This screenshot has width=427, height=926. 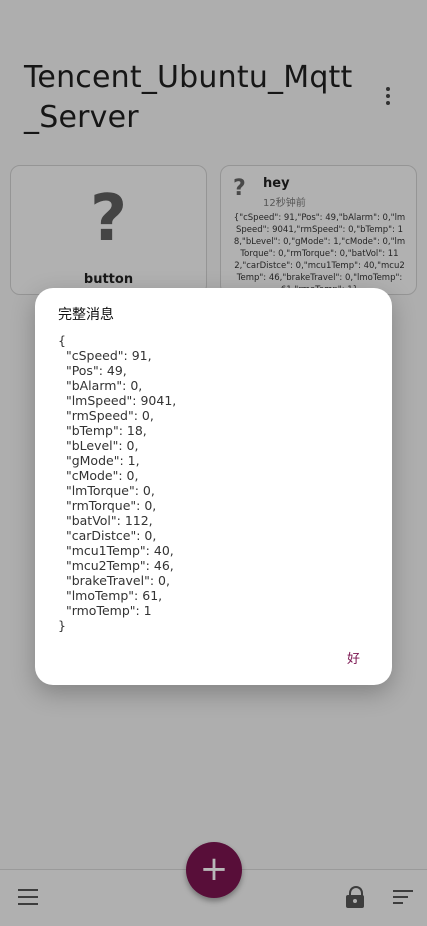 I want to click on ok-button: 好, so click(x=353, y=657).